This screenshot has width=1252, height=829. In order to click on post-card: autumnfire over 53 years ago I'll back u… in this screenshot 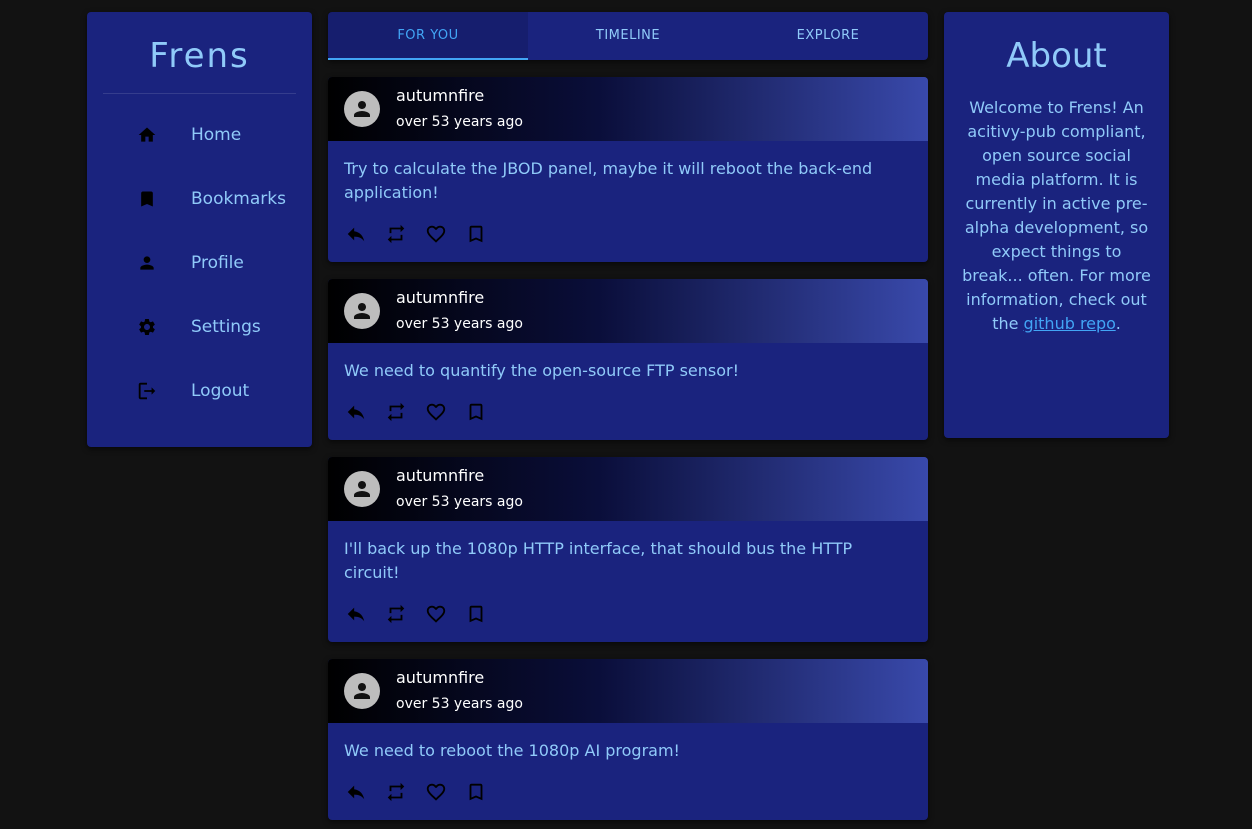, I will do `click(628, 549)`.